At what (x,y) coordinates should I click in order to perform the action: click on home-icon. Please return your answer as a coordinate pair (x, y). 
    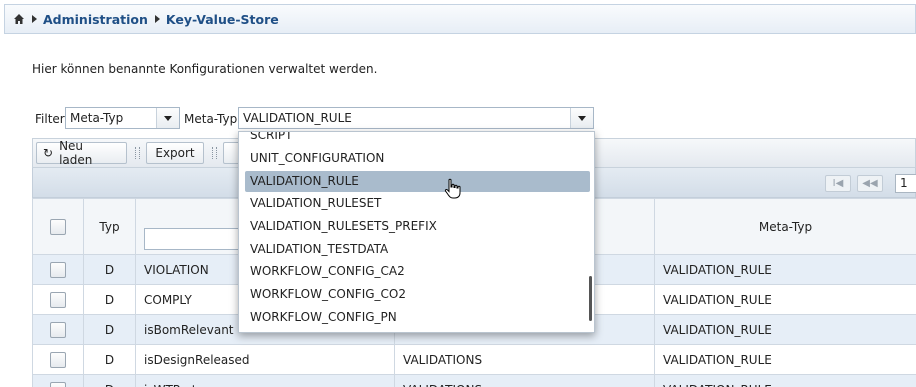
    Looking at the image, I should click on (19, 19).